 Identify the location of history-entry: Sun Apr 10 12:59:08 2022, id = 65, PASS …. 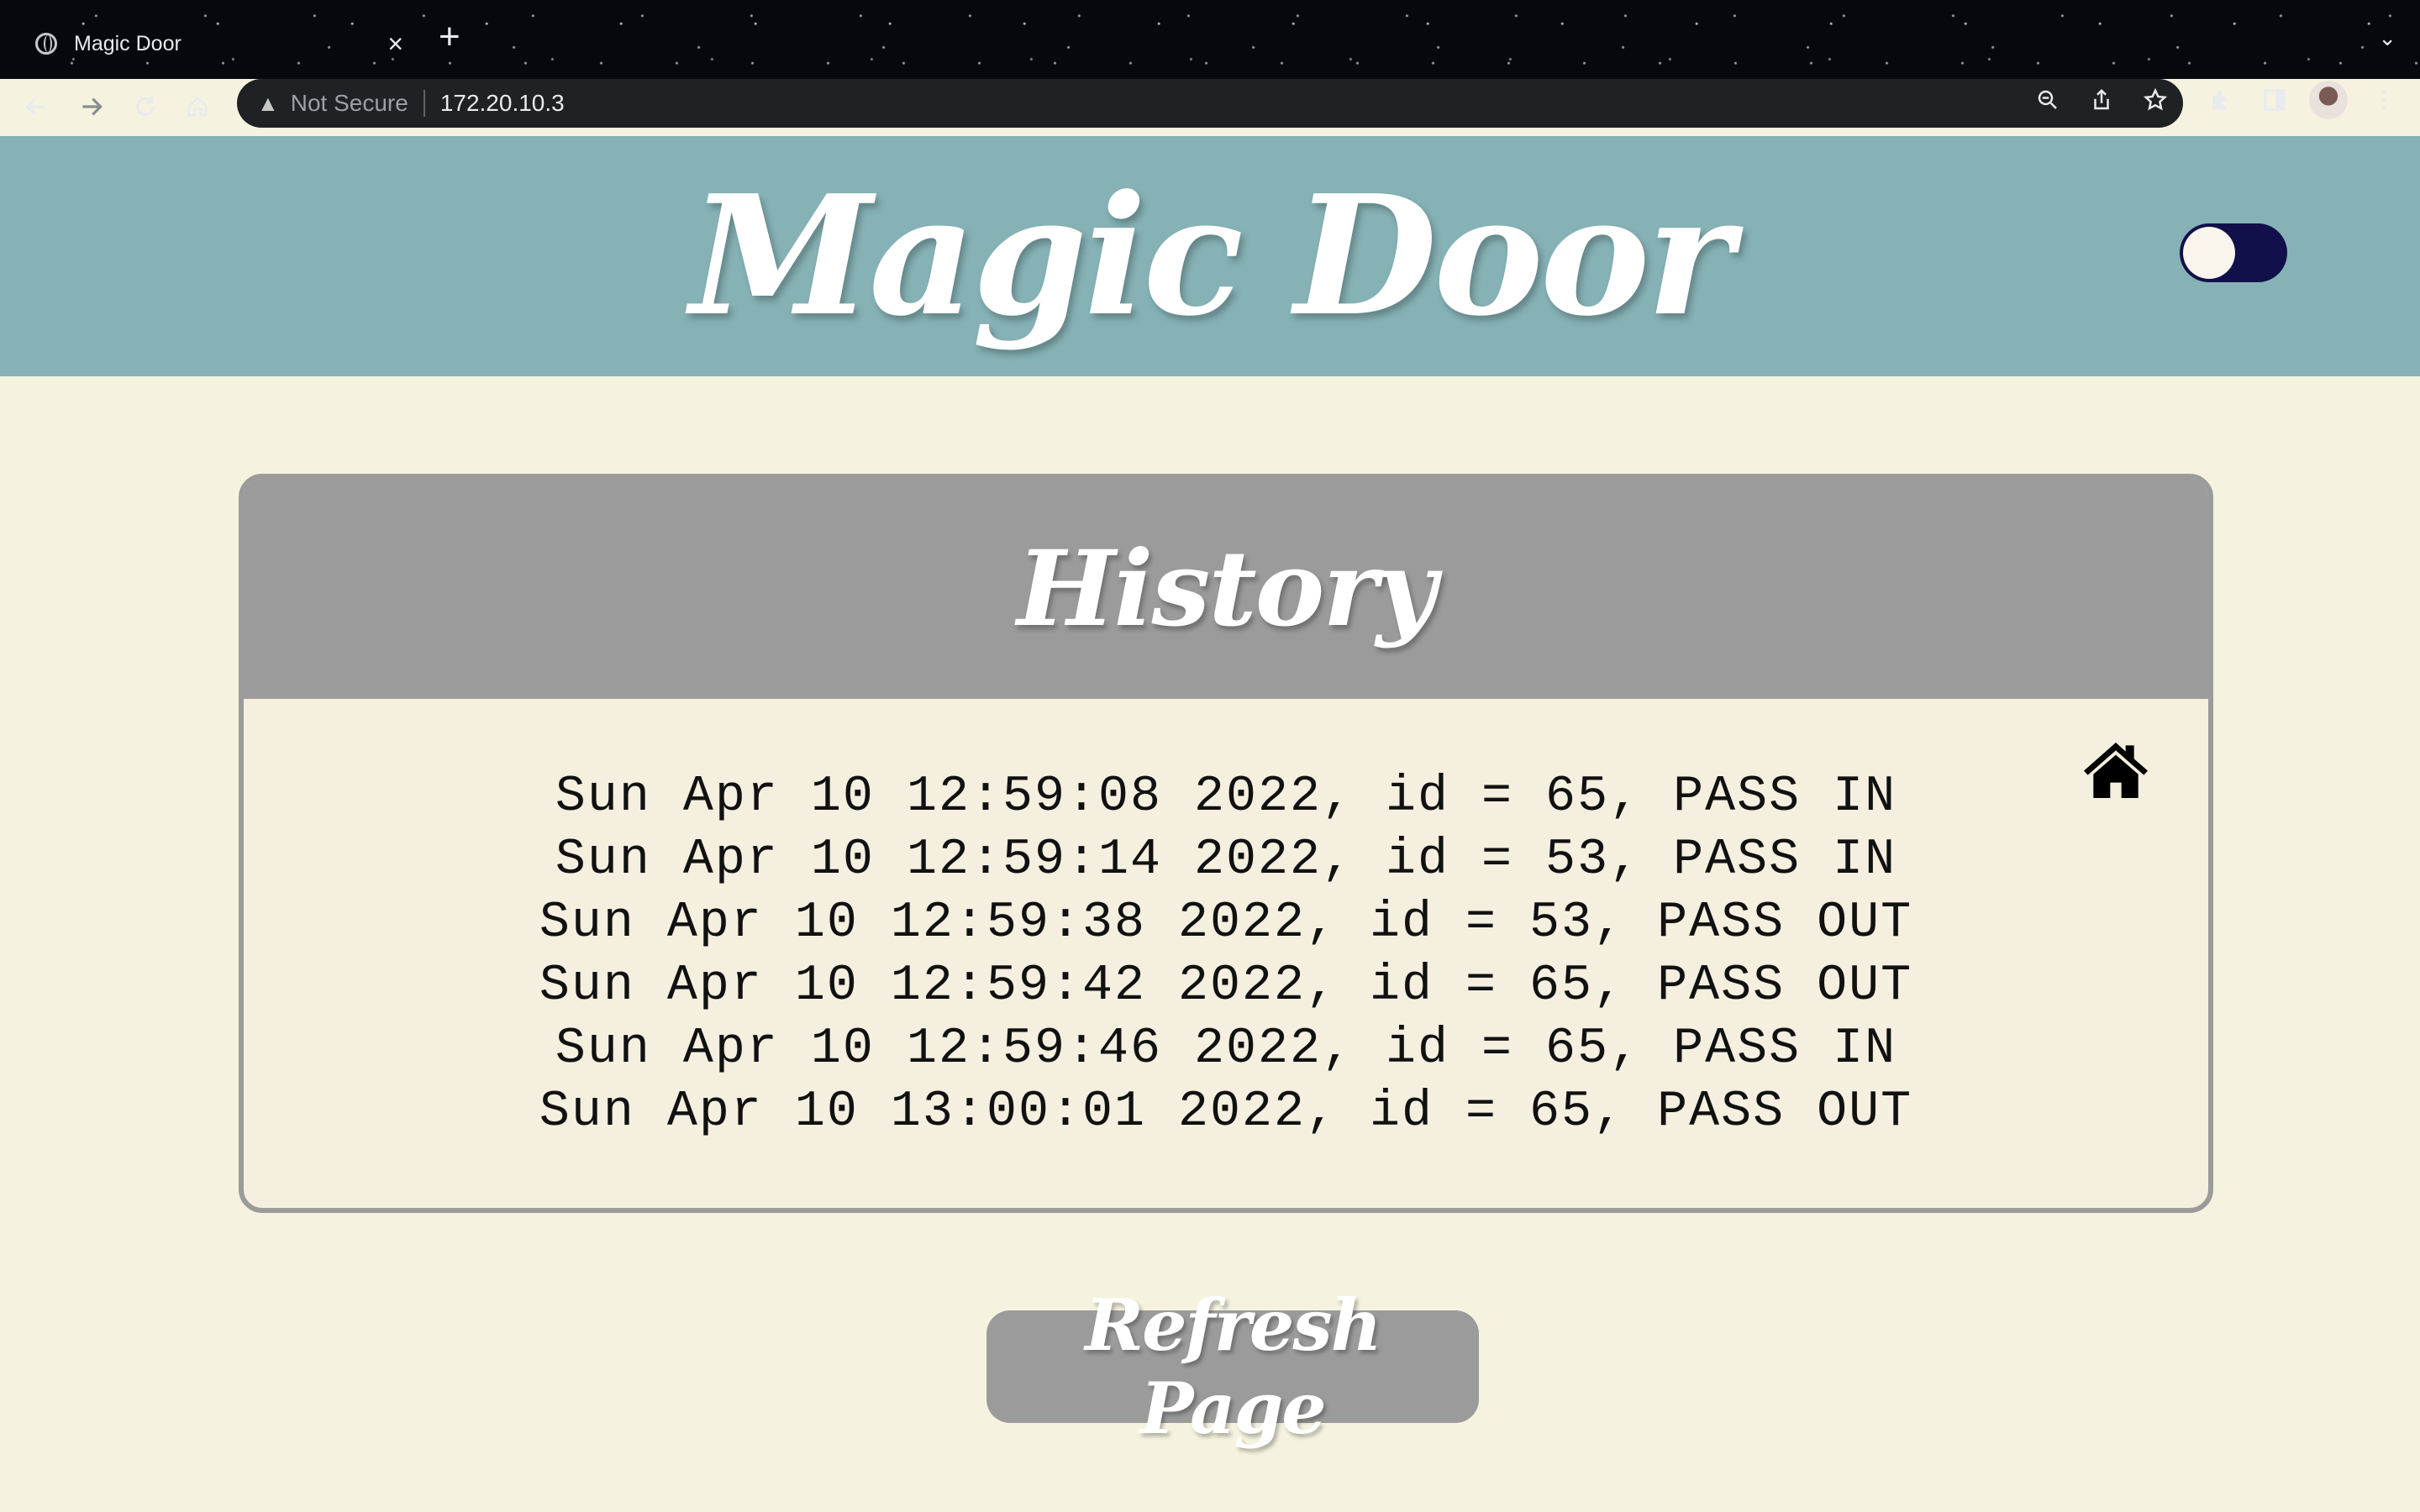
(1226, 797).